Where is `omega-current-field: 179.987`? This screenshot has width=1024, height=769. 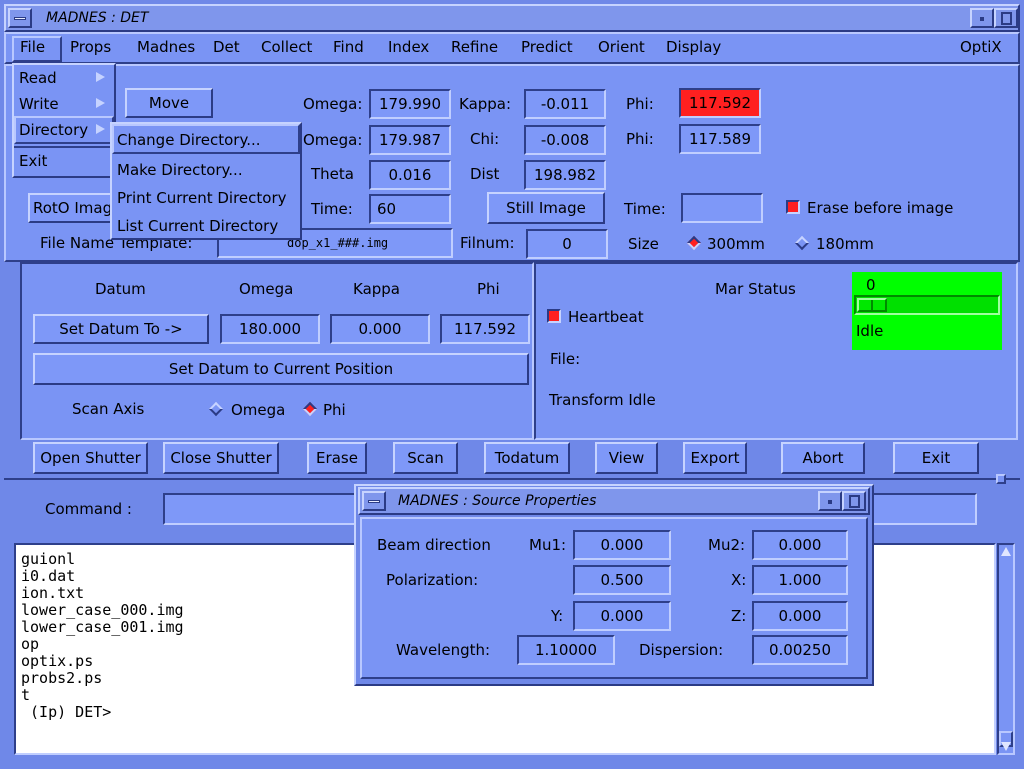 omega-current-field: 179.987 is located at coordinates (410, 140).